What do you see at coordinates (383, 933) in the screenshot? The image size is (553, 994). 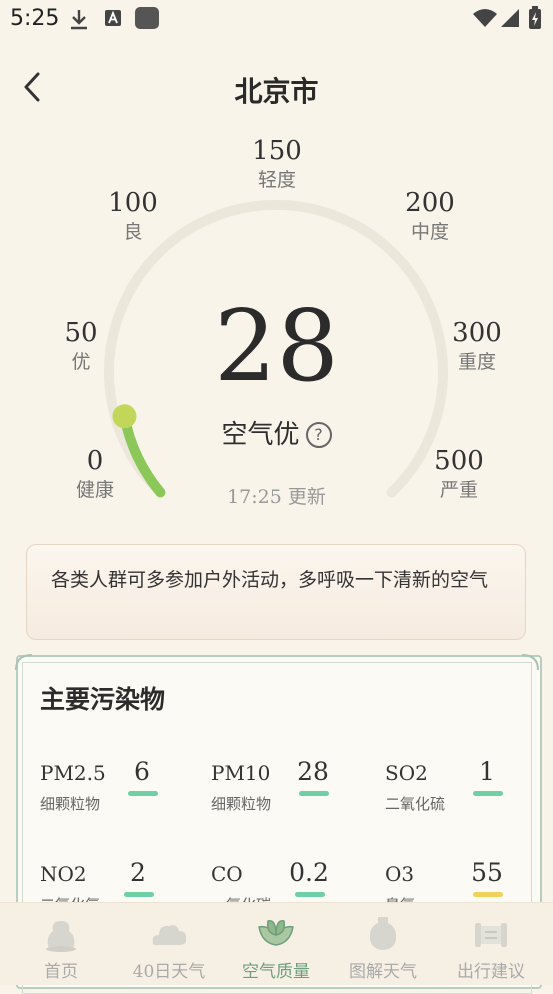 I see `vase-icon` at bounding box center [383, 933].